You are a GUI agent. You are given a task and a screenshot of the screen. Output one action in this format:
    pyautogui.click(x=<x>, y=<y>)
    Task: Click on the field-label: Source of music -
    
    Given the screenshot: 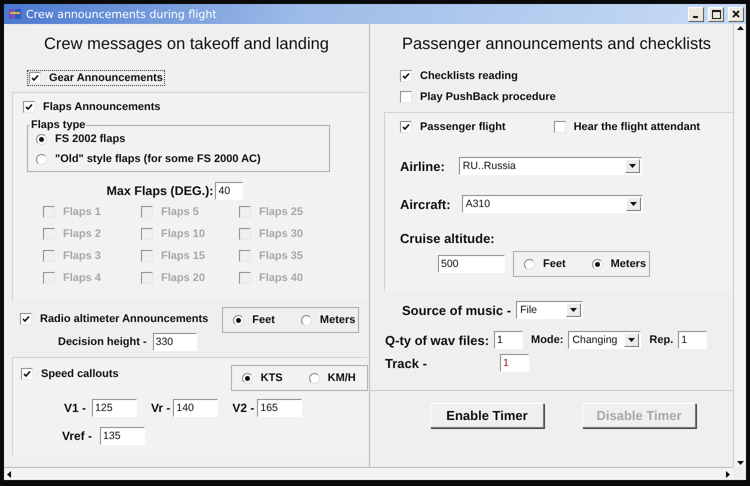 What is the action you would take?
    pyautogui.click(x=457, y=310)
    